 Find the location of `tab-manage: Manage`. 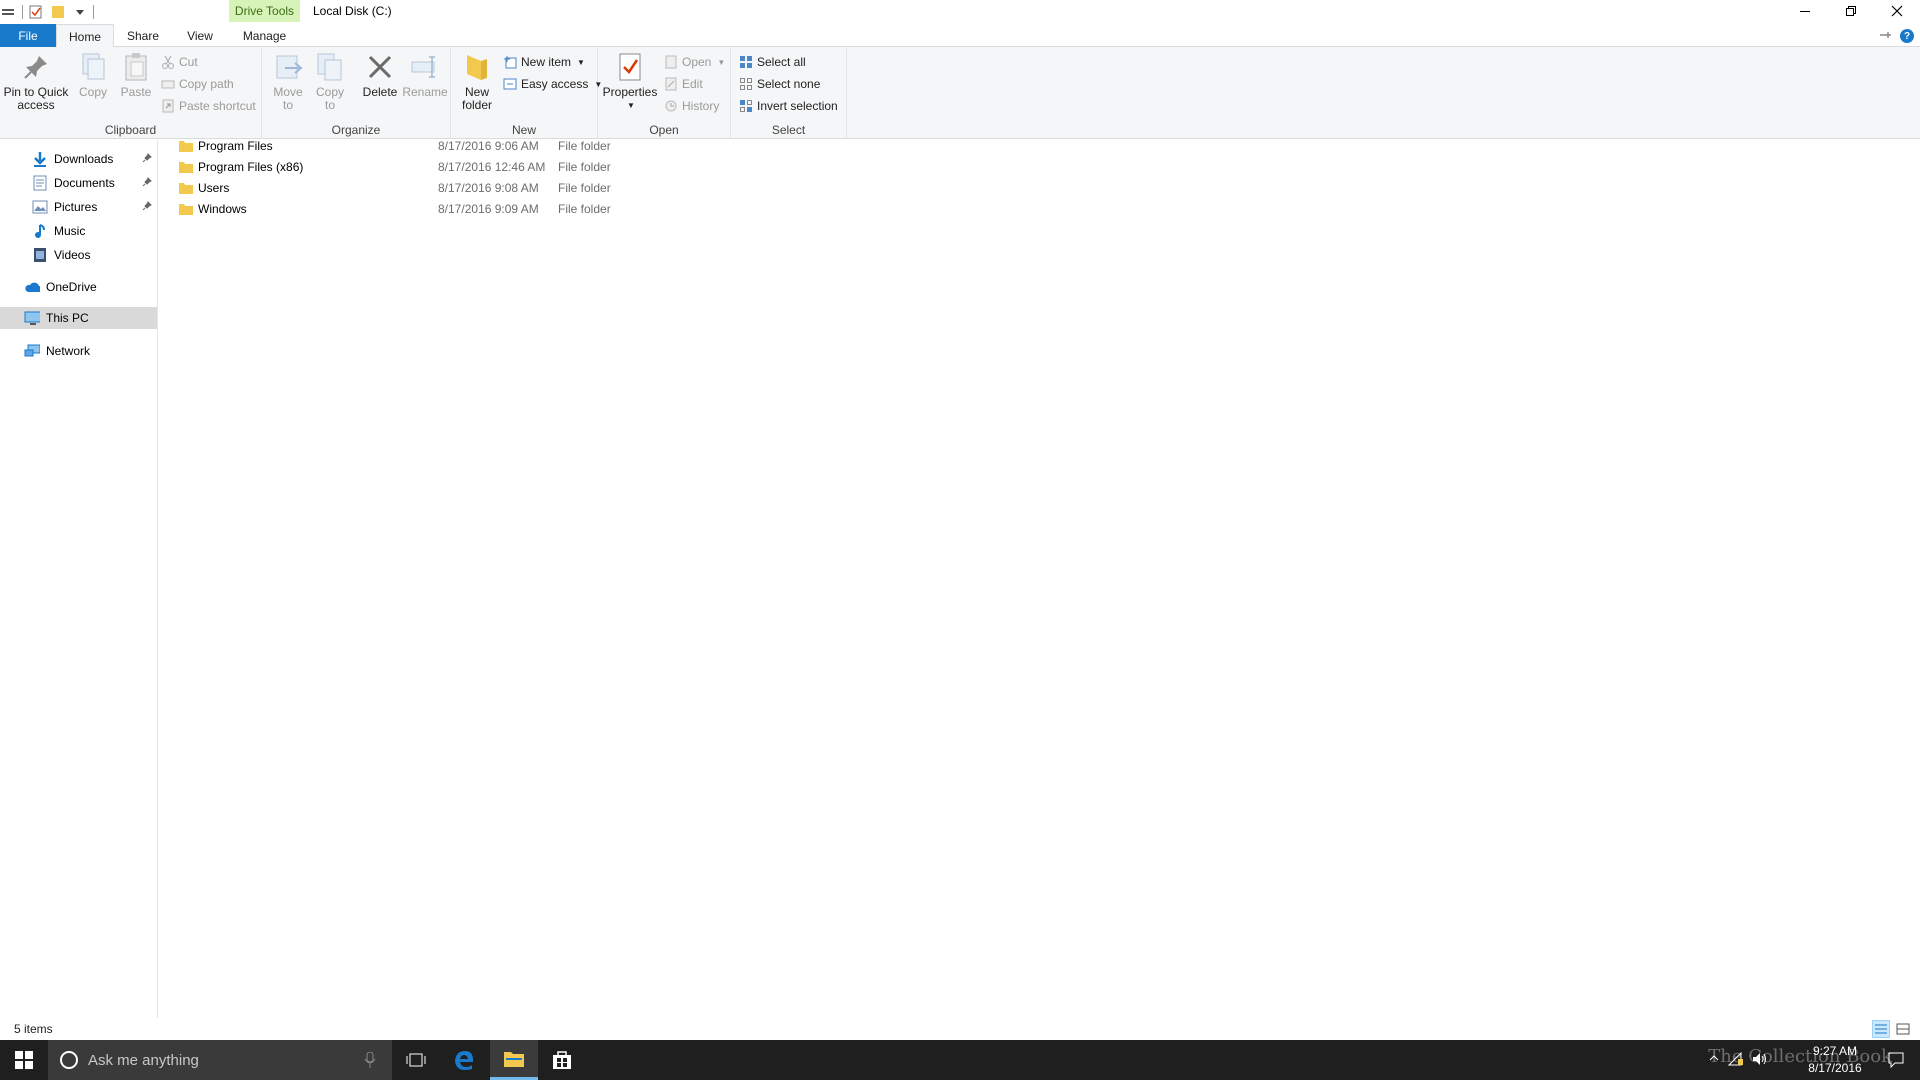

tab-manage: Manage is located at coordinates (264, 35).